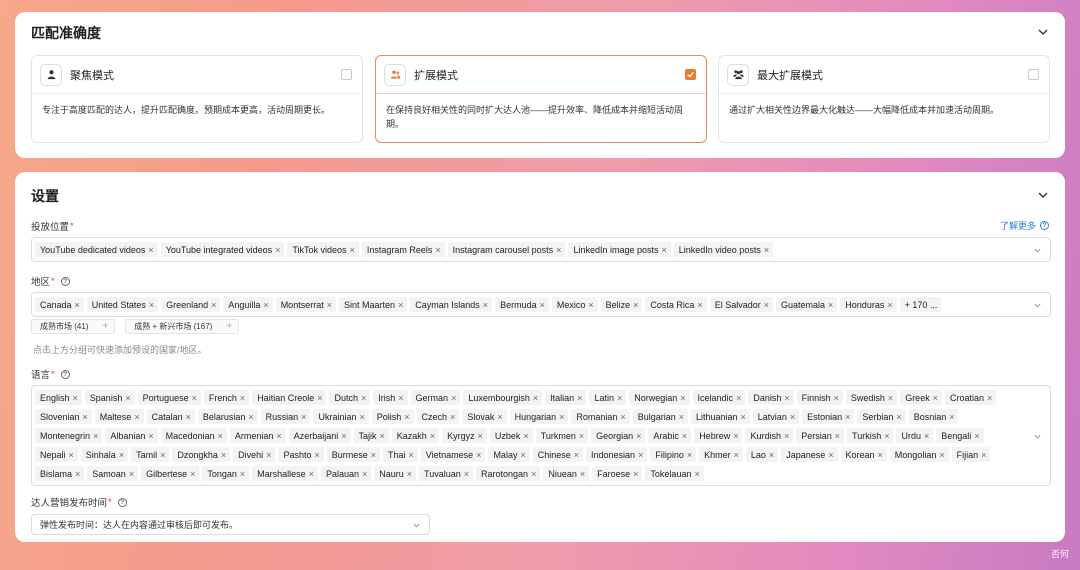  Describe the element at coordinates (1043, 32) in the screenshot. I see `collapse-chevron-icon` at that location.